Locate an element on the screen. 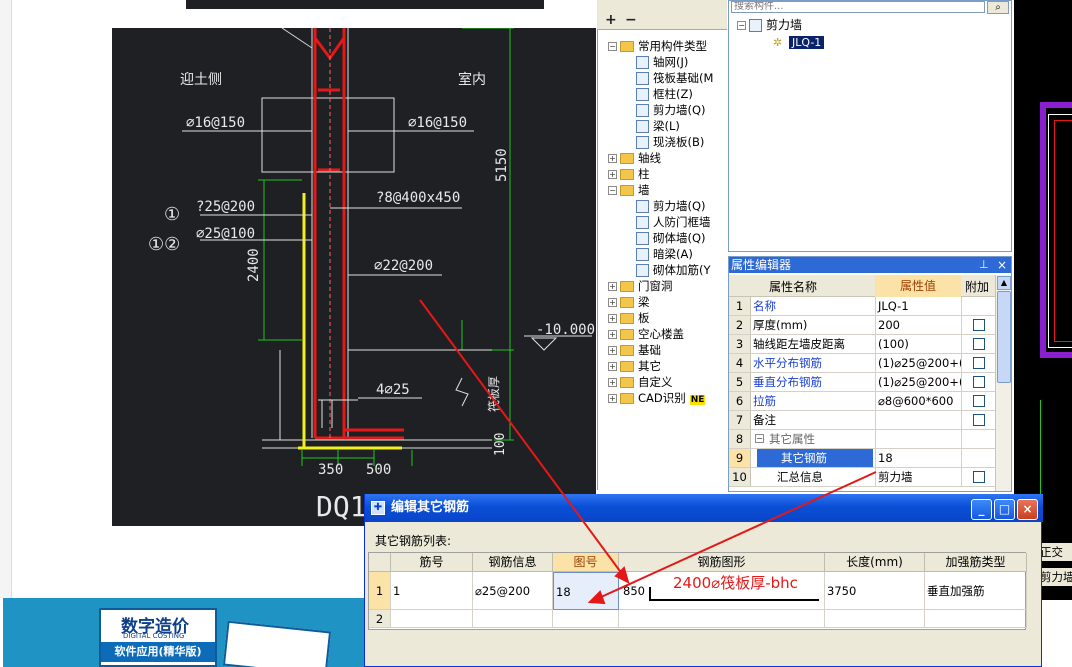 Image resolution: width=1072 pixels, height=667 pixels. close-button: × is located at coordinates (1027, 509).